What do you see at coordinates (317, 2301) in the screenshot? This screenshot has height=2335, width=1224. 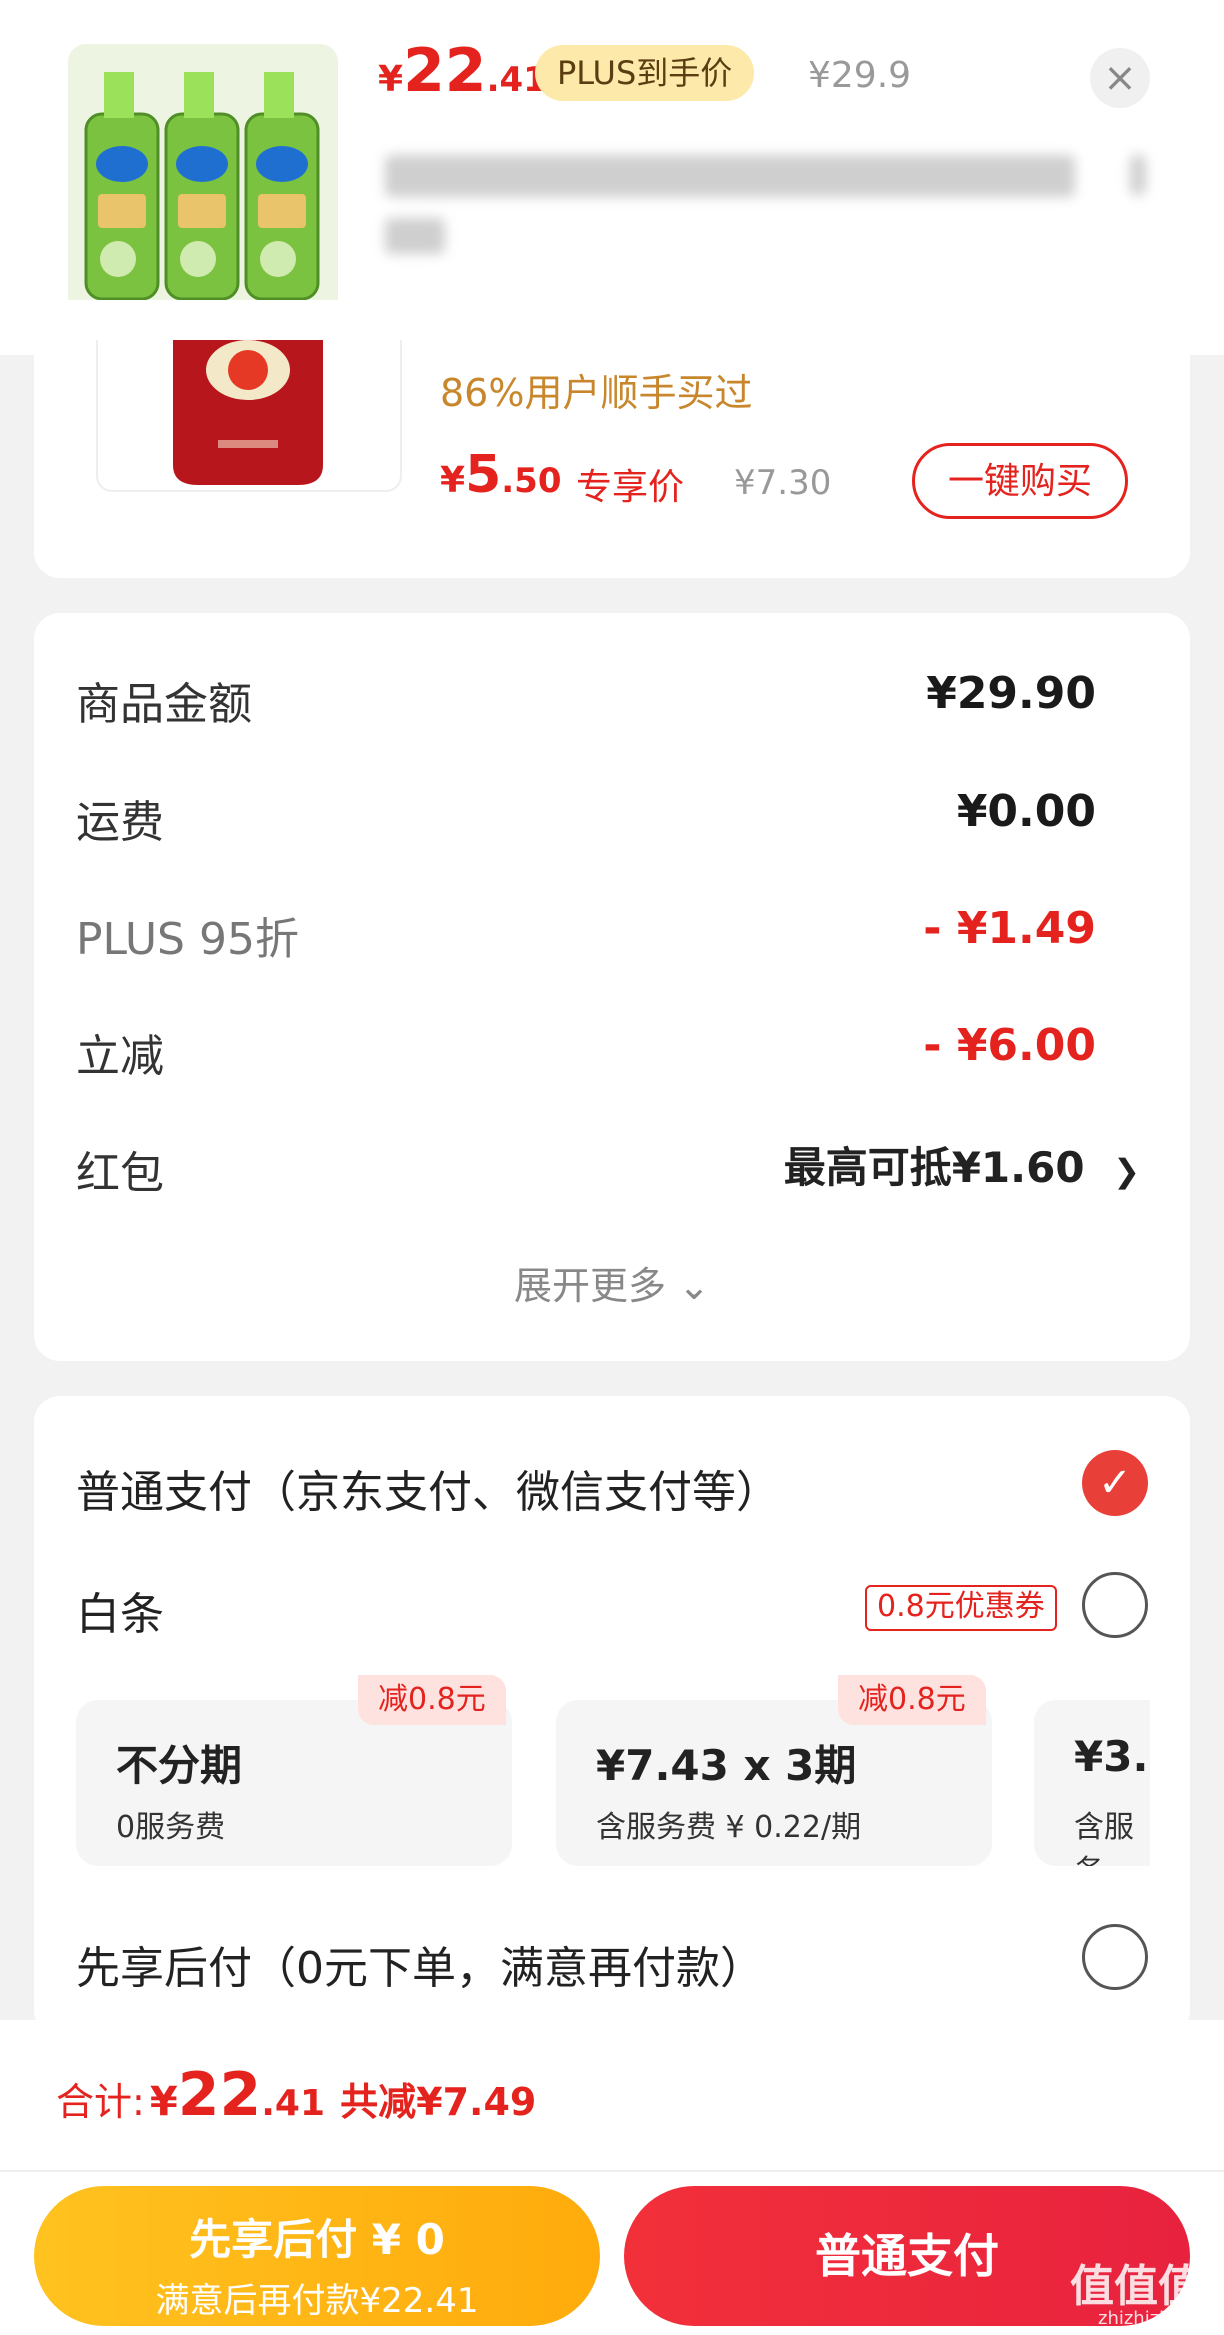 I see `pay-later-button-sub: 满意后再付款¥22.41` at bounding box center [317, 2301].